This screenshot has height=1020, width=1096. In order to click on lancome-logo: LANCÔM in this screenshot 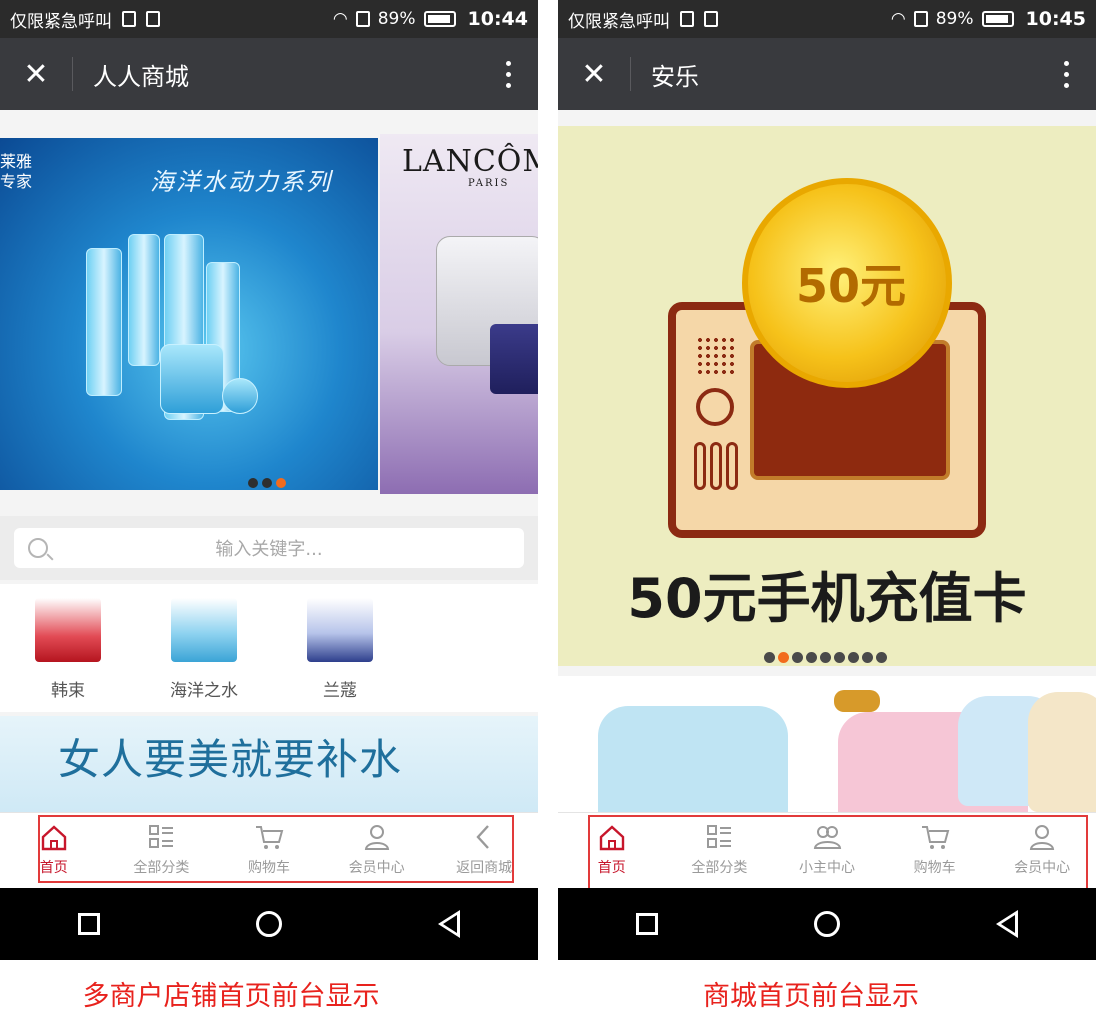, I will do `click(470, 161)`.